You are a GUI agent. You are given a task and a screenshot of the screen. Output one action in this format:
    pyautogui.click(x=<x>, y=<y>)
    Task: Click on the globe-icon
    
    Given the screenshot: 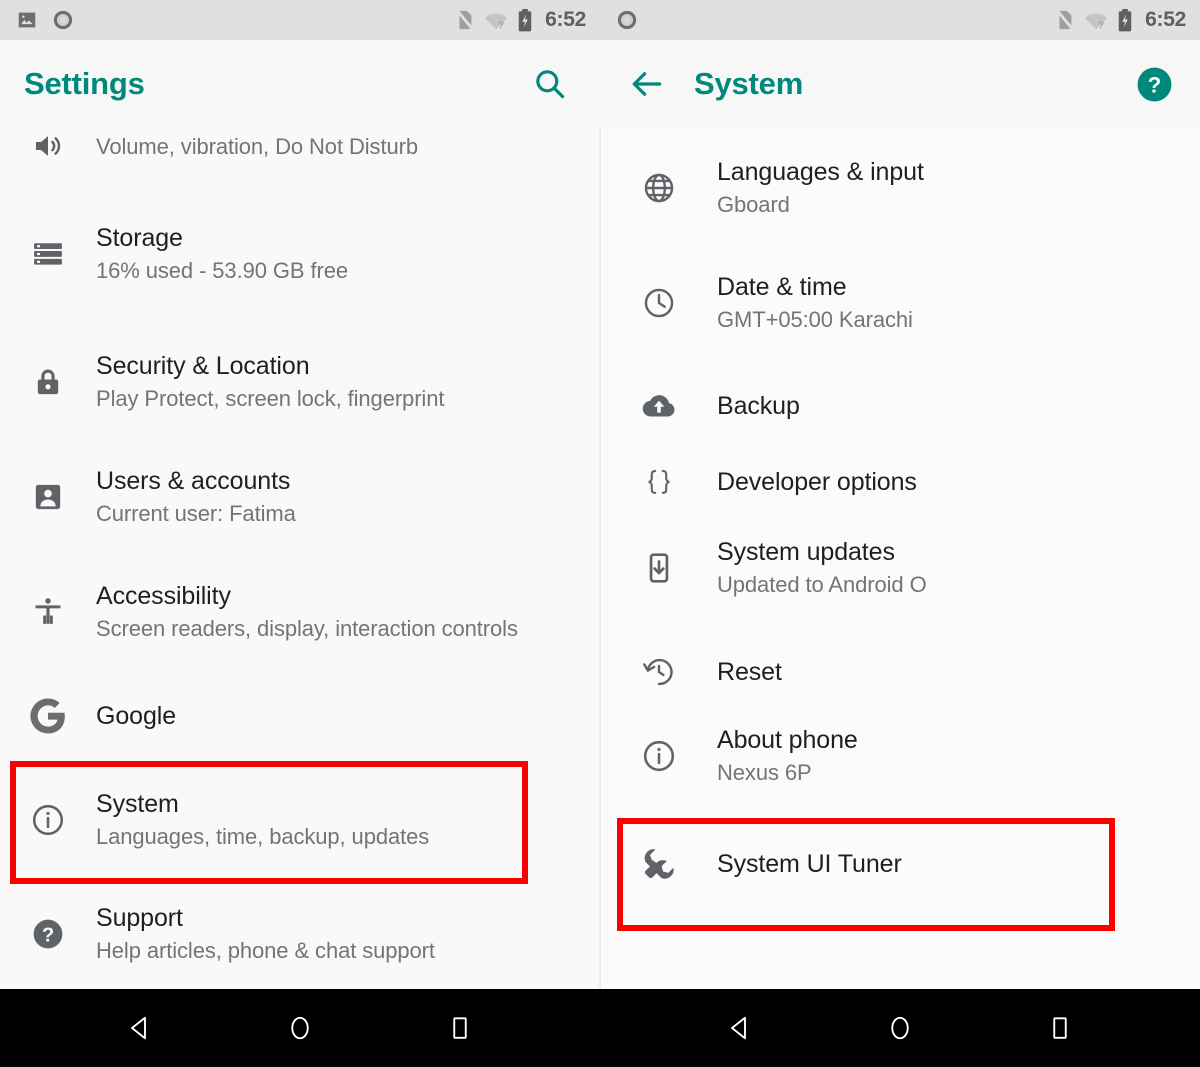 What is the action you would take?
    pyautogui.click(x=659, y=188)
    